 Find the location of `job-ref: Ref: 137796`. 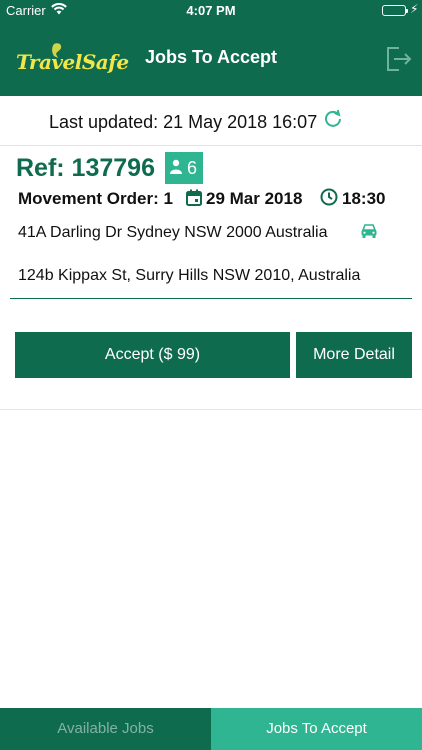

job-ref: Ref: 137796 is located at coordinates (85, 168).